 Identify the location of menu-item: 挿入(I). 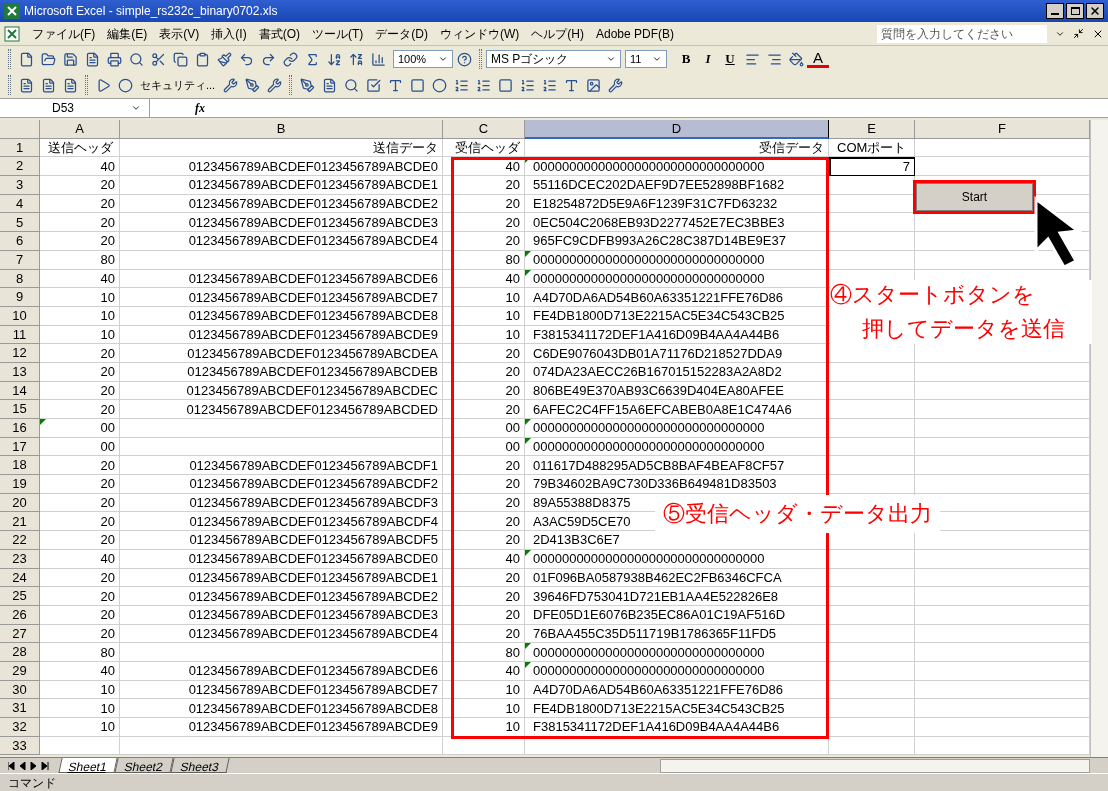
(229, 33).